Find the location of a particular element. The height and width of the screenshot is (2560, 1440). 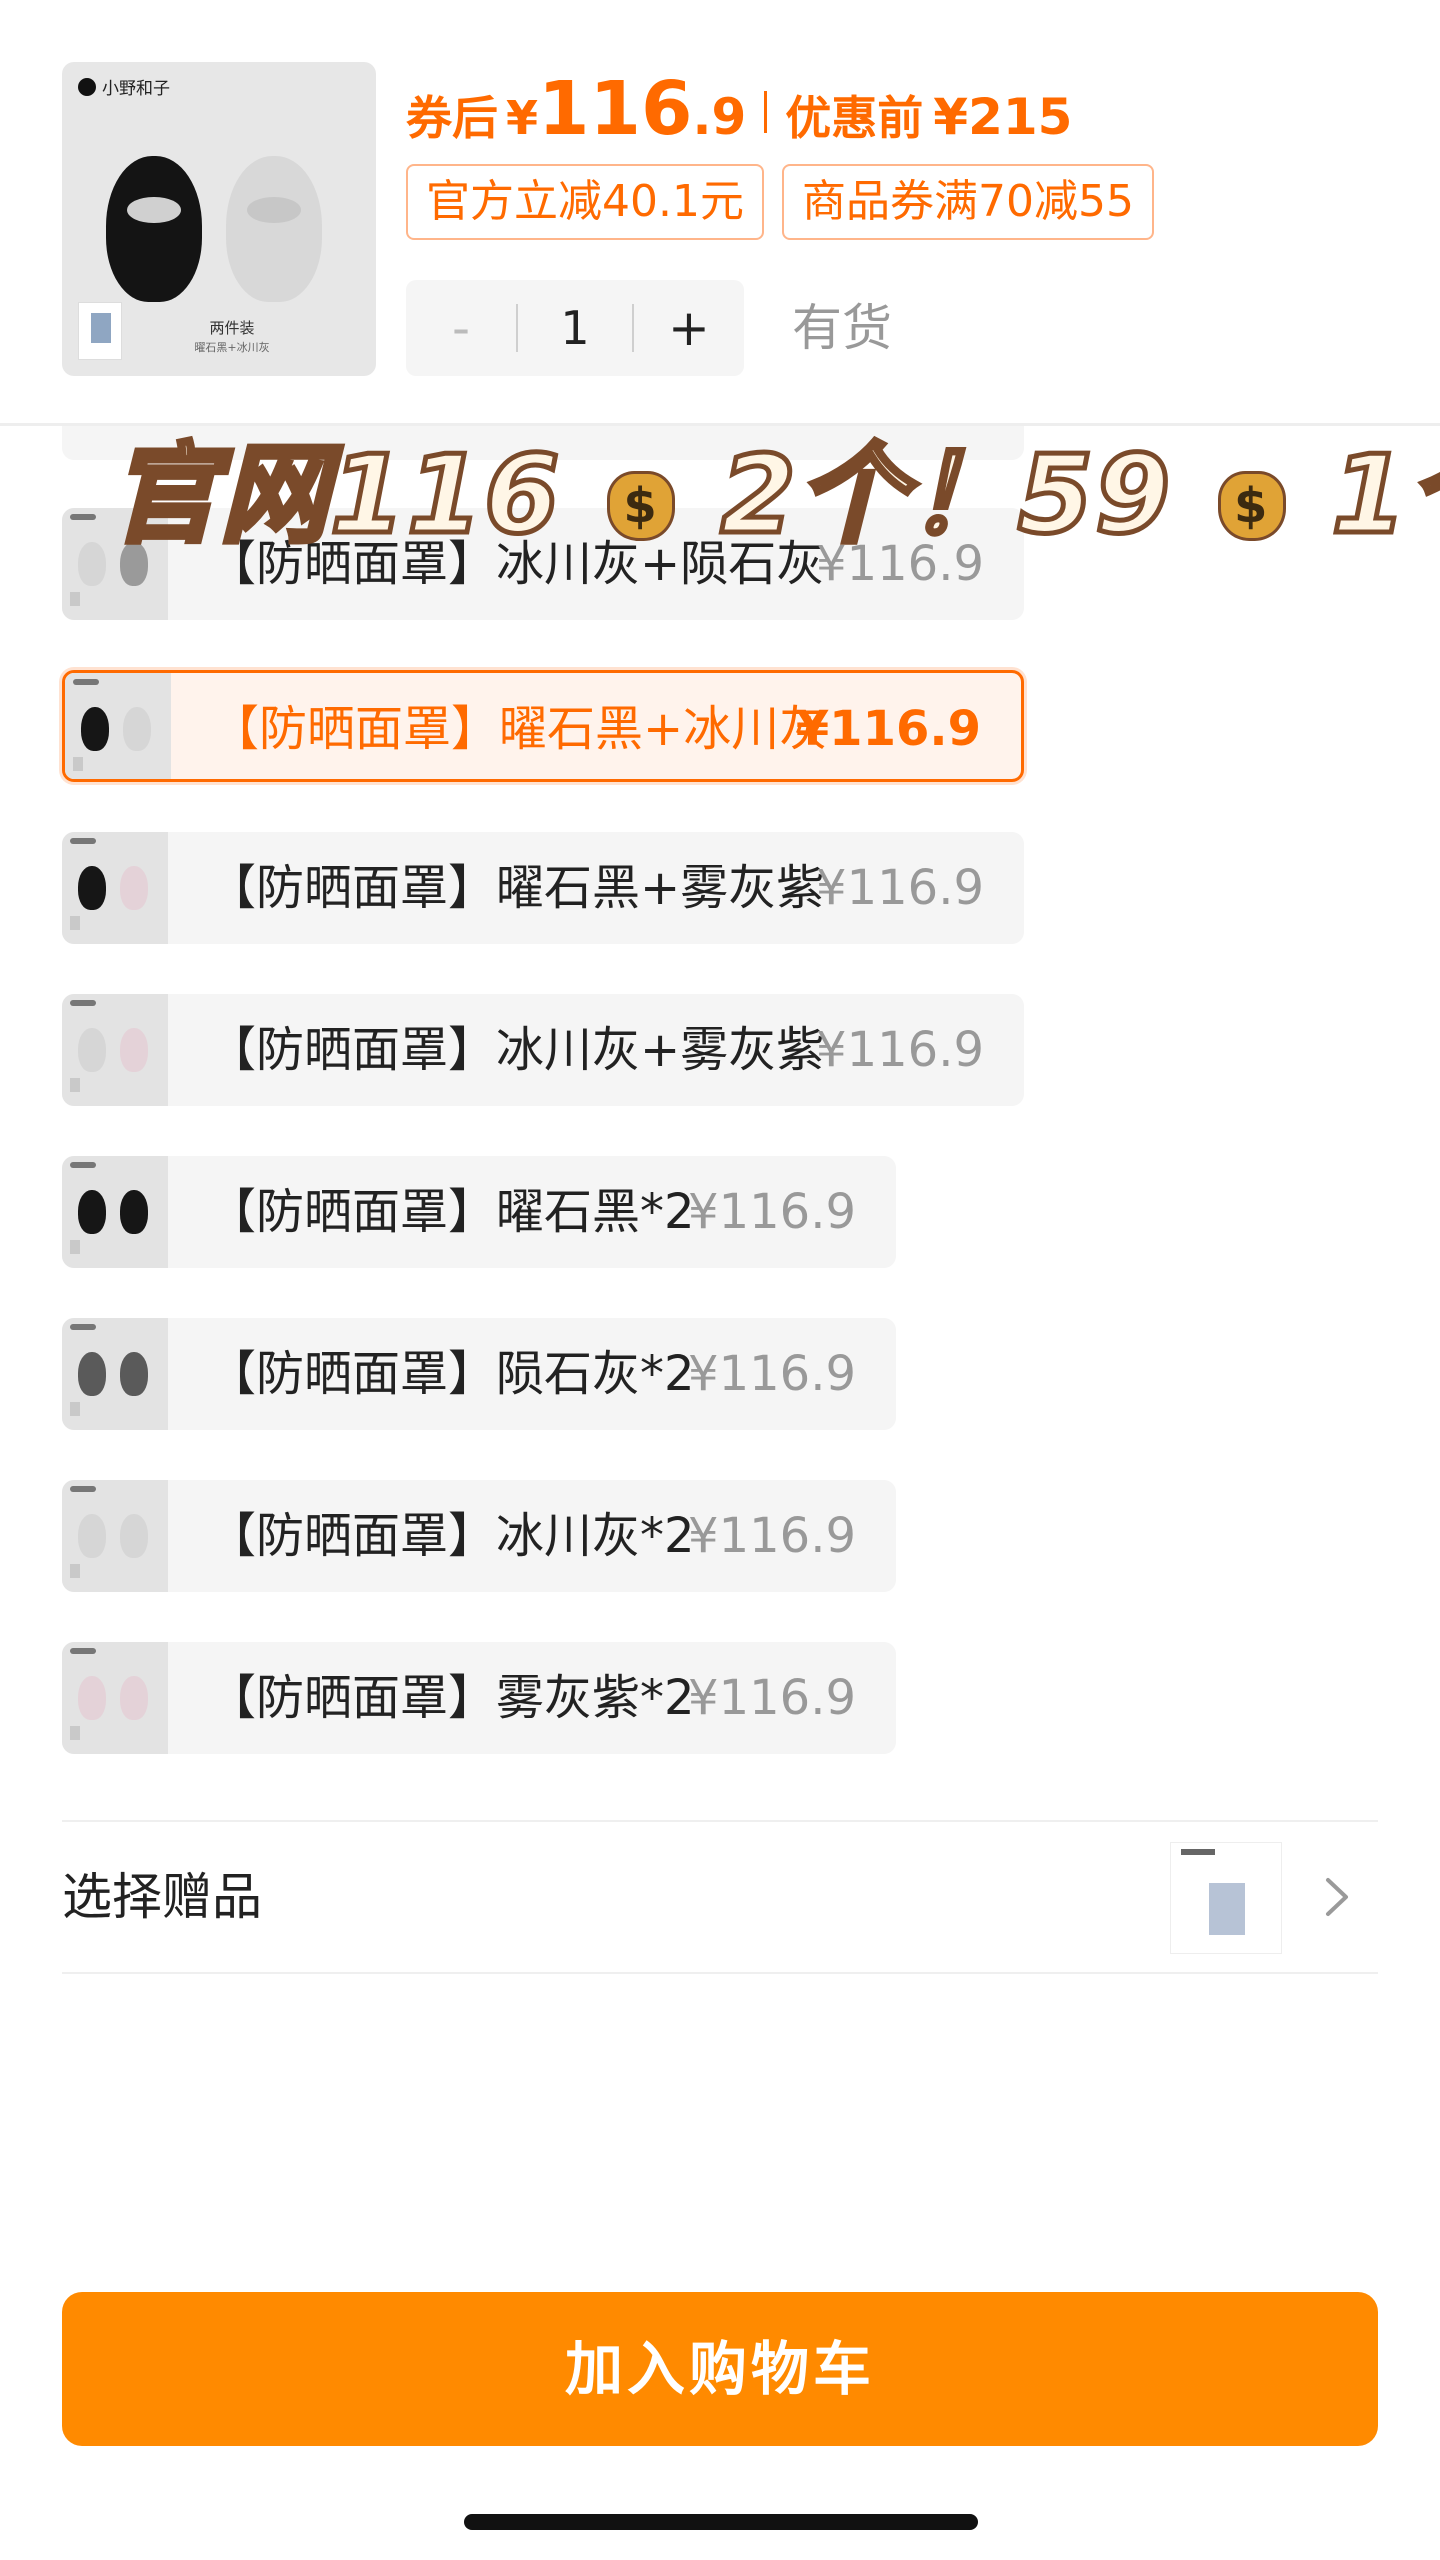

thumb-caption: 两件装 曜石黑+冰川灰 is located at coordinates (232, 338).